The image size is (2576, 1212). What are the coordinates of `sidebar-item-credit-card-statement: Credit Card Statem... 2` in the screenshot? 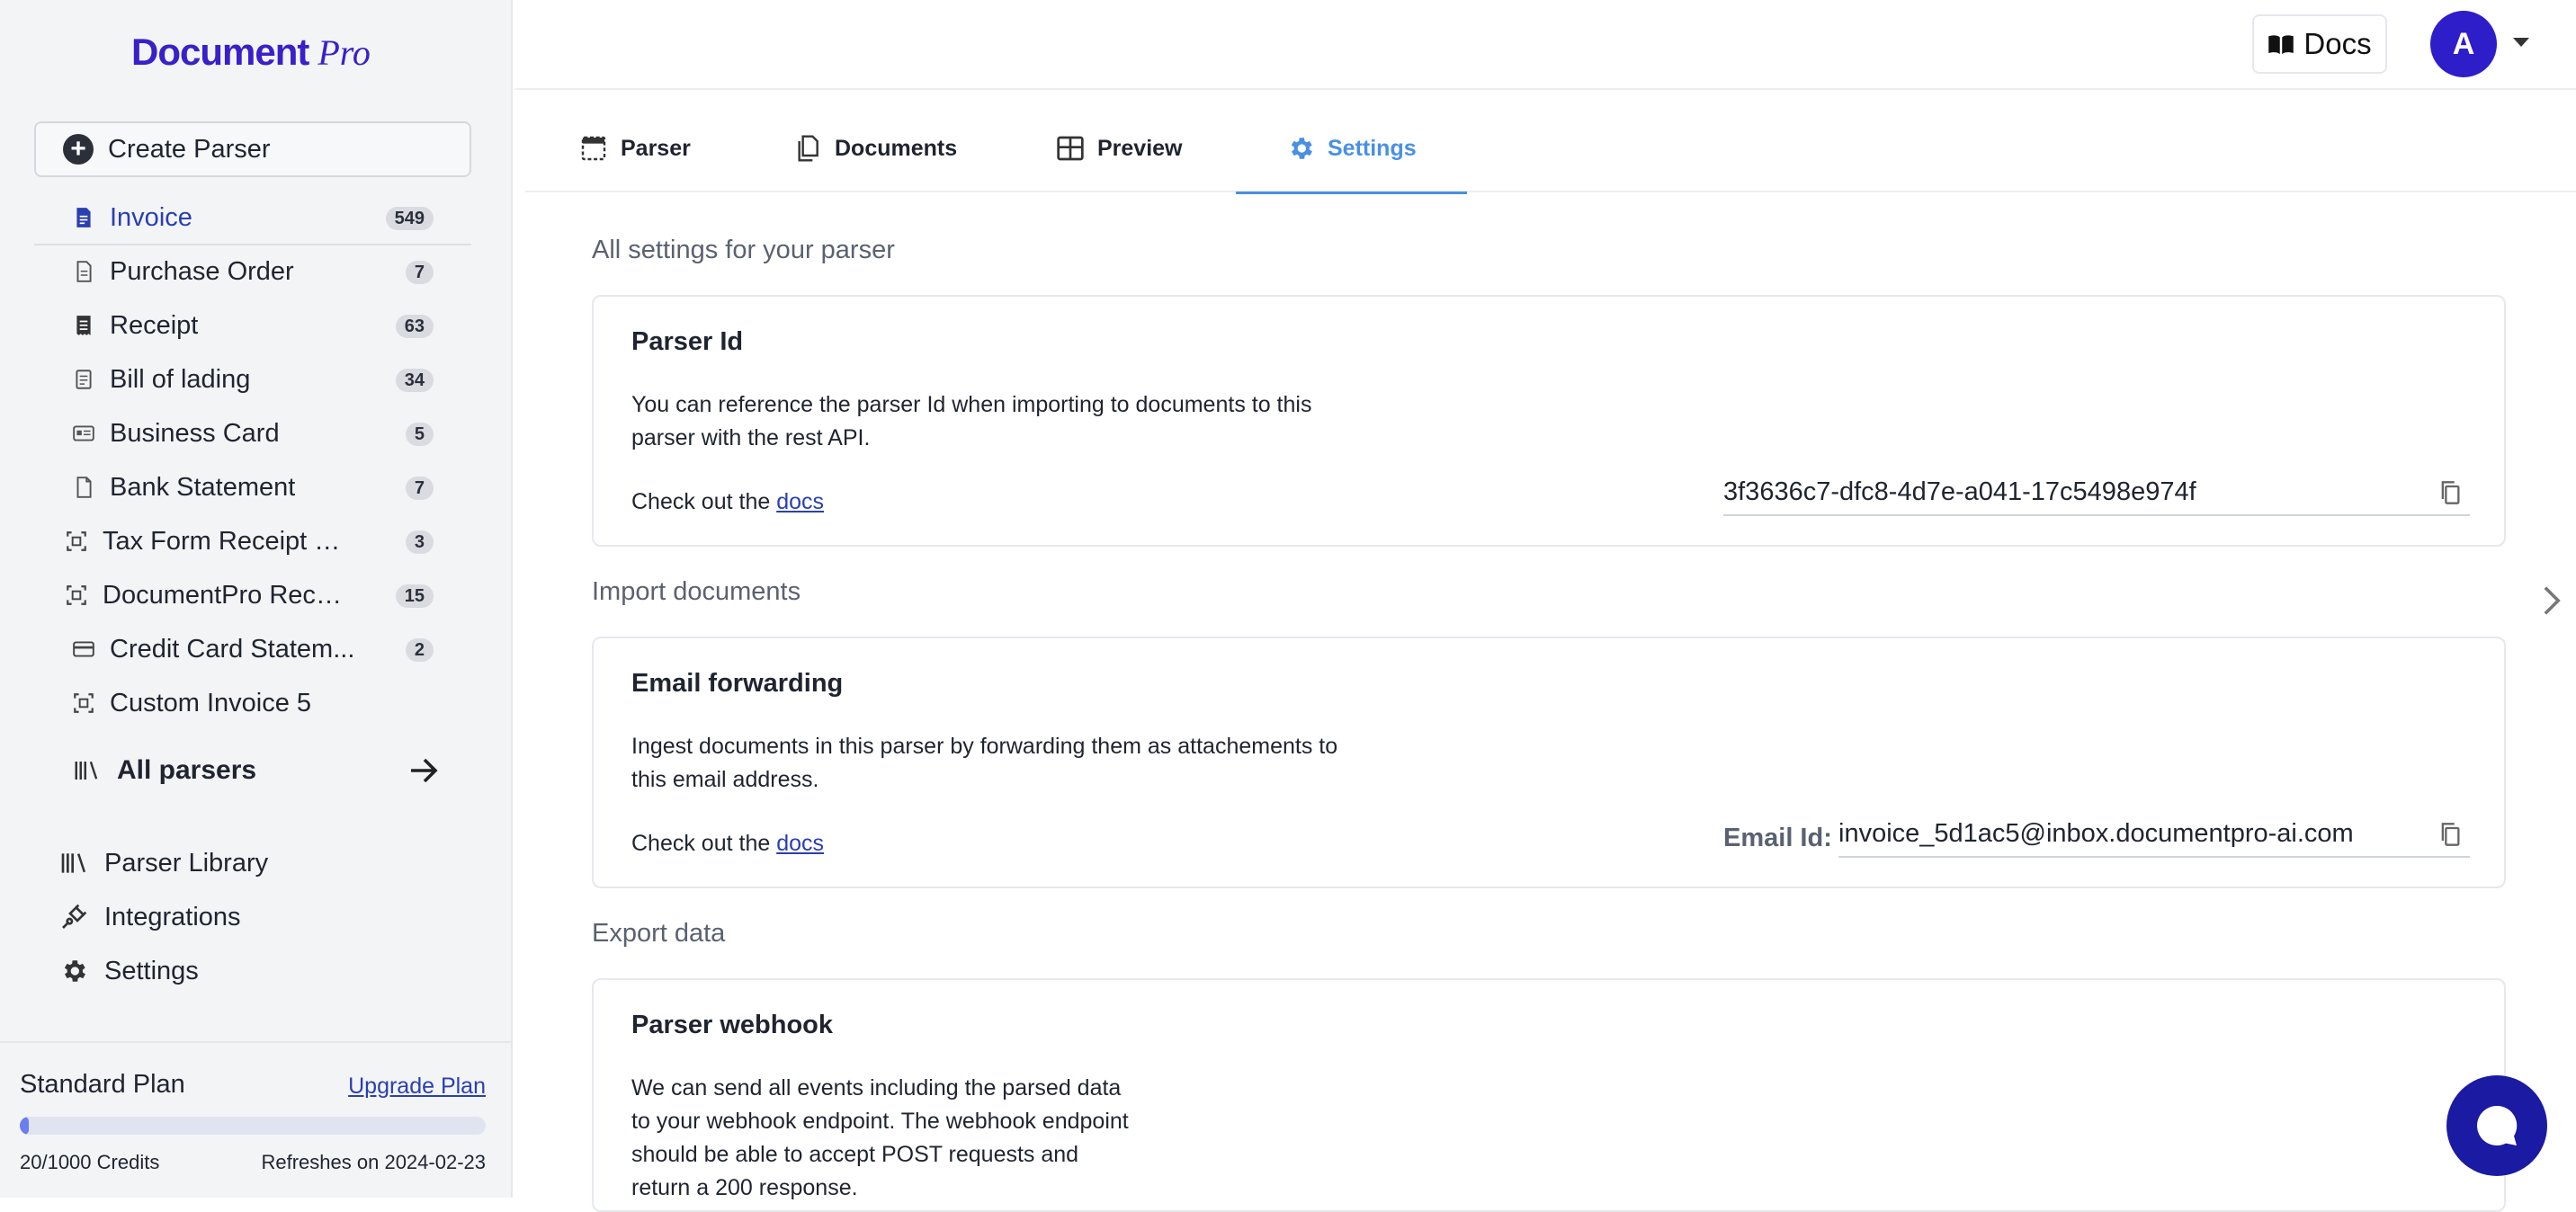 It's located at (253, 649).